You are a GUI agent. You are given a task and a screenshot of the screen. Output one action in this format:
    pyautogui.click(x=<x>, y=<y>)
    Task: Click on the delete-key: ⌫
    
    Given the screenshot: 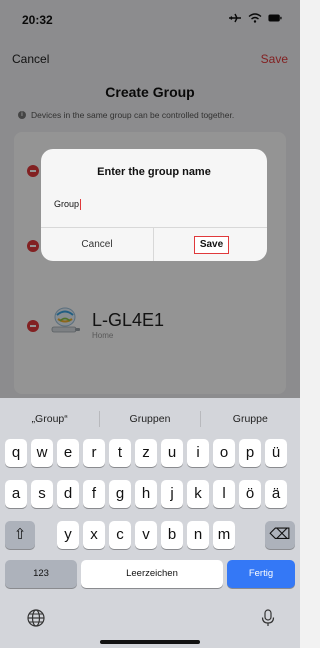 What is the action you would take?
    pyautogui.click(x=280, y=535)
    